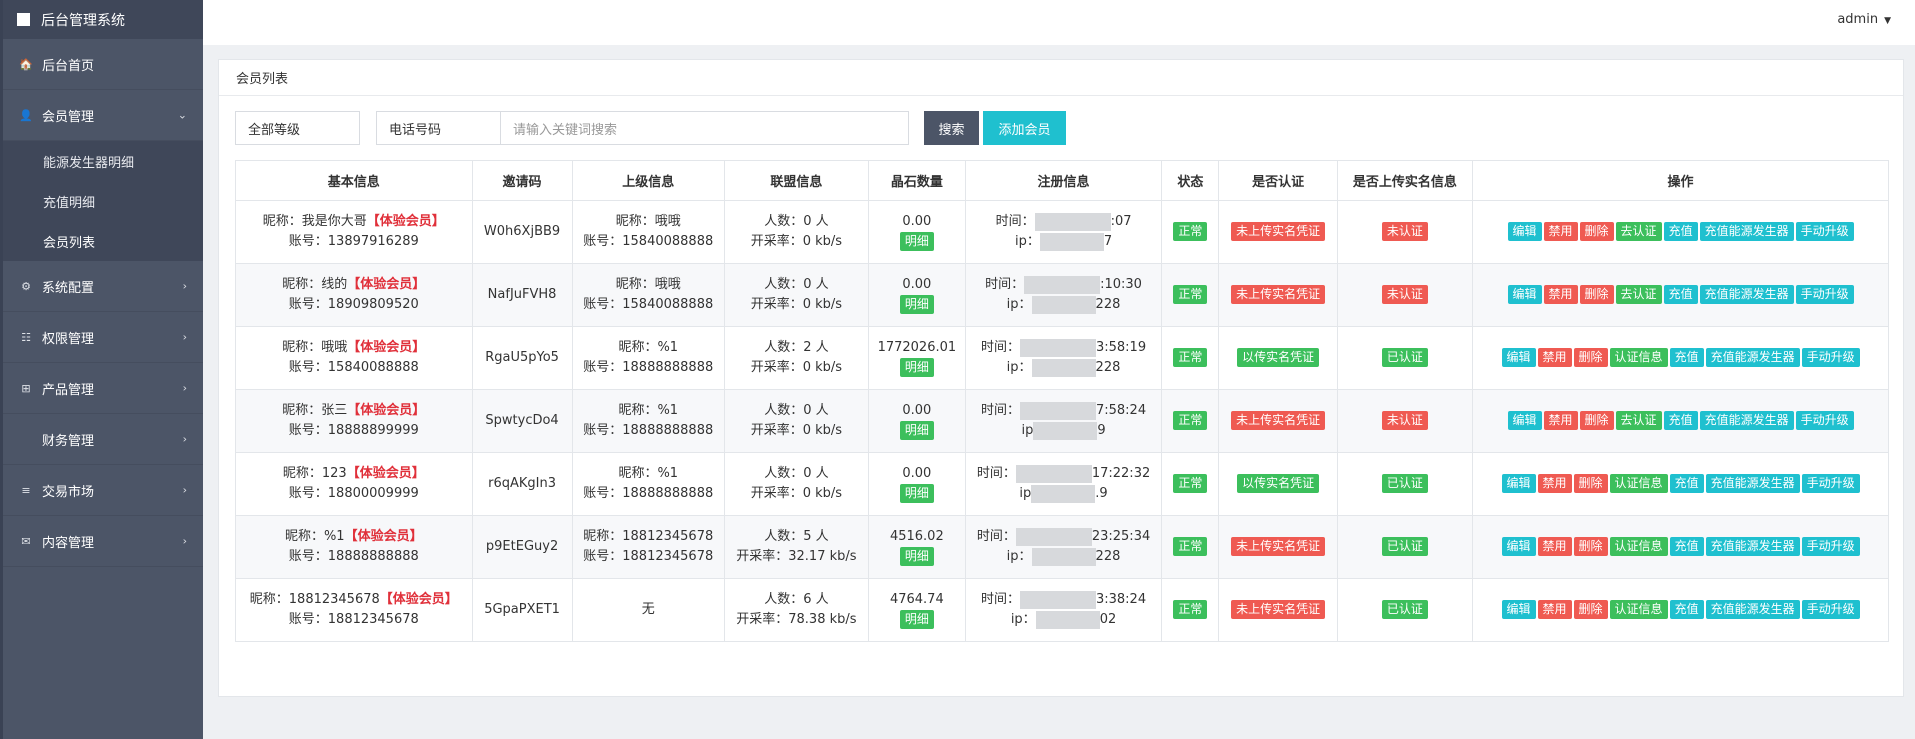  What do you see at coordinates (103, 541) in the screenshot?
I see `sidebar-item-7: ✉ 内容管理 ›` at bounding box center [103, 541].